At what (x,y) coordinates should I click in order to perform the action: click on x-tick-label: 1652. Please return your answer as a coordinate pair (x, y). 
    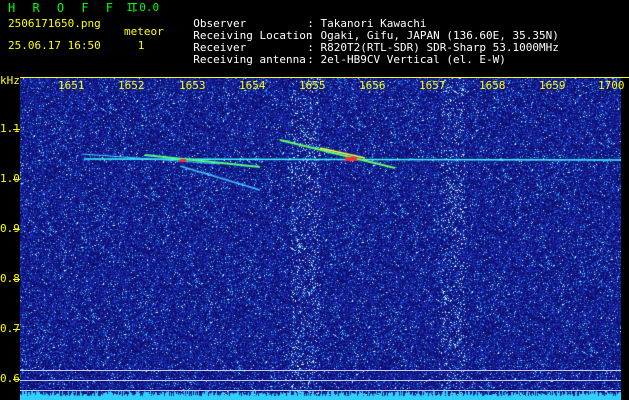
    Looking at the image, I should click on (131, 85).